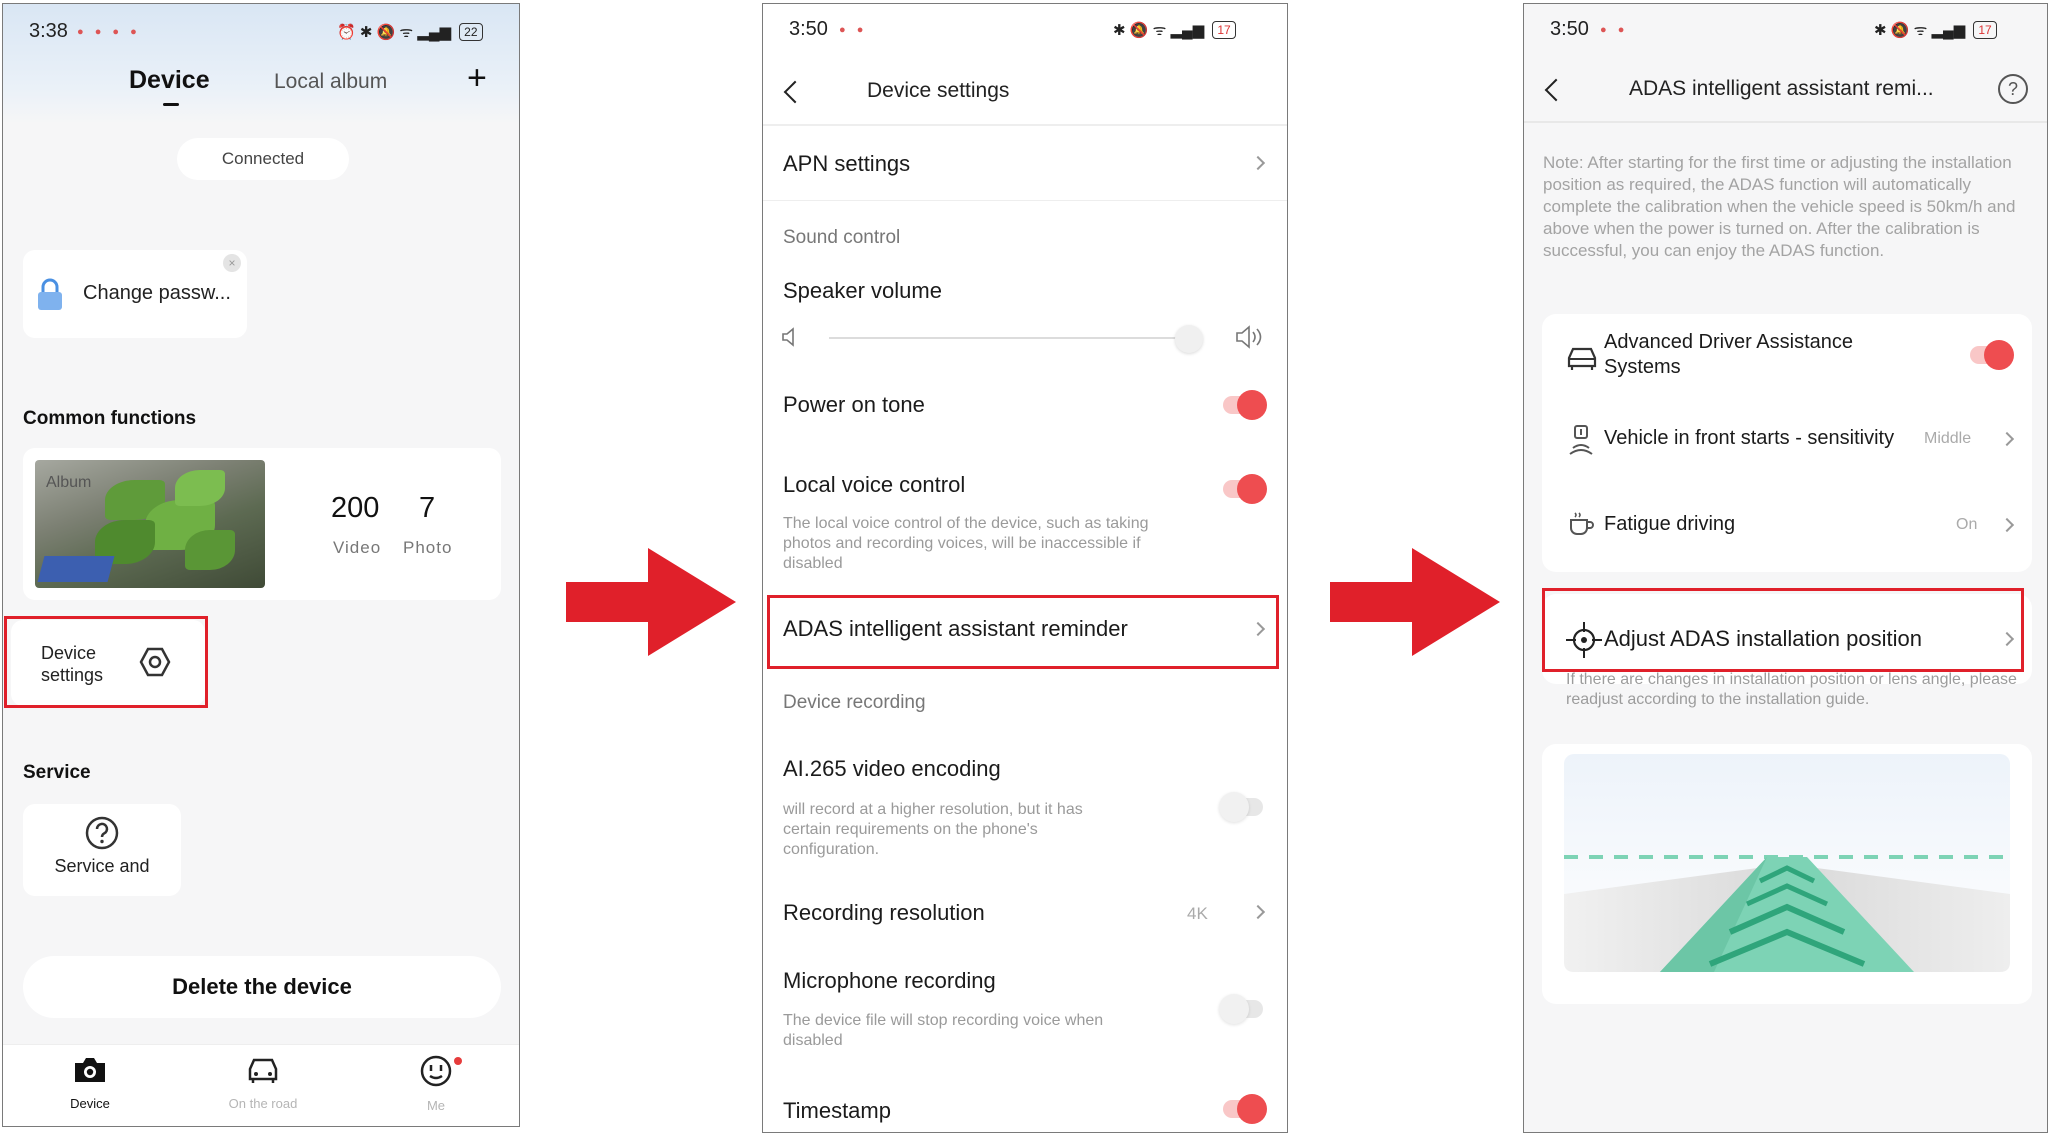 The width and height of the screenshot is (2048, 1138). I want to click on microphone-recording-label: Microphone recording, so click(889, 980).